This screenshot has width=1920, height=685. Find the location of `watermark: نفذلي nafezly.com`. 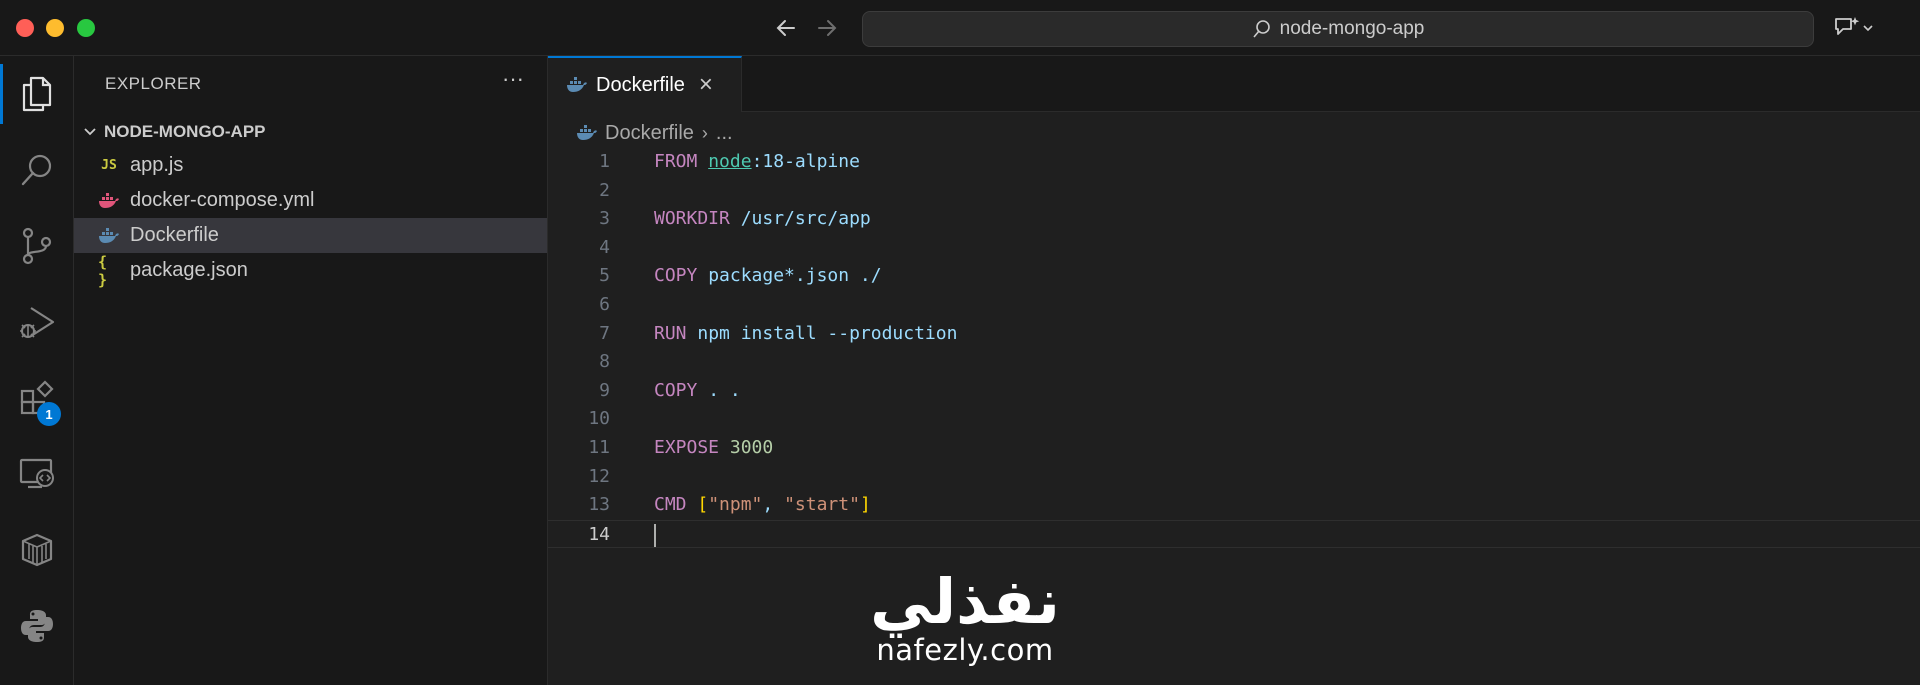

watermark: نفذلي nafezly.com is located at coordinates (965, 616).